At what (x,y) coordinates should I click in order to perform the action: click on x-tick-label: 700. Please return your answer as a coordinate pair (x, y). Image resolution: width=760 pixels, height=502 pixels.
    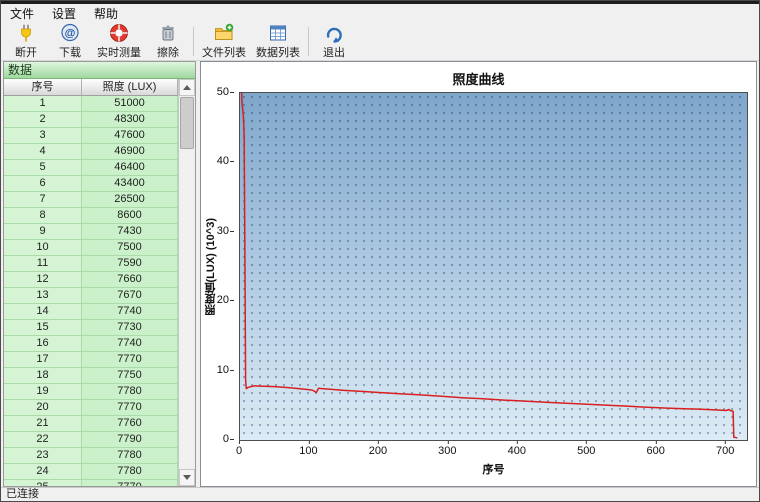
    Looking at the image, I should click on (725, 449).